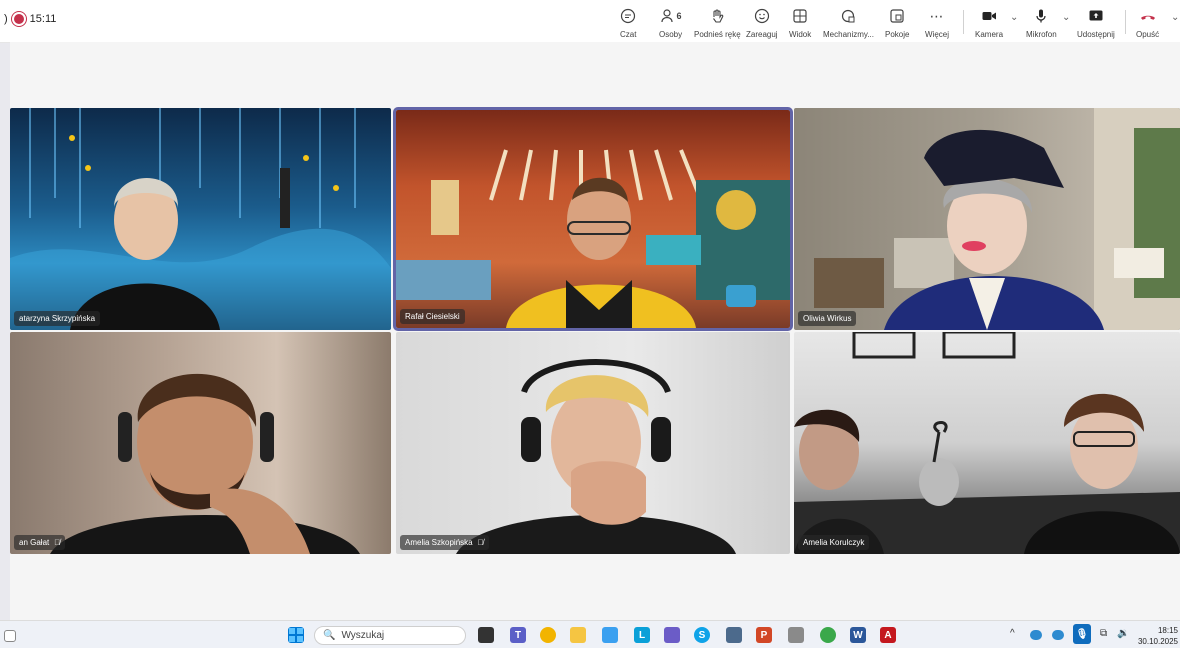 This screenshot has height=648, width=1180. I want to click on camera-button: Kamera, so click(989, 23).